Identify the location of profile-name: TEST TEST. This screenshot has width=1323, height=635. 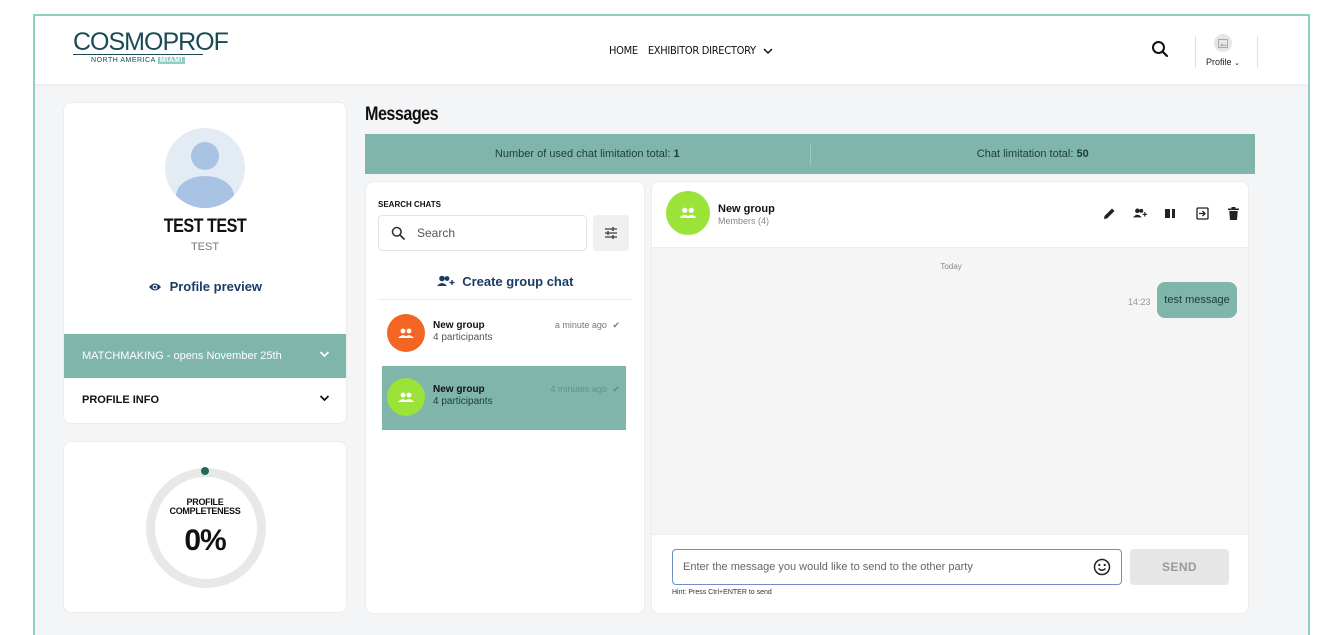
(205, 226).